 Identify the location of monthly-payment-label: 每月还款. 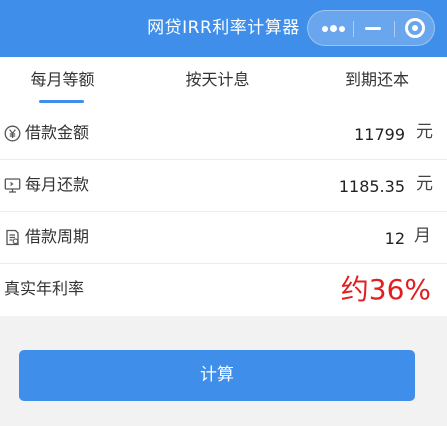
(57, 184).